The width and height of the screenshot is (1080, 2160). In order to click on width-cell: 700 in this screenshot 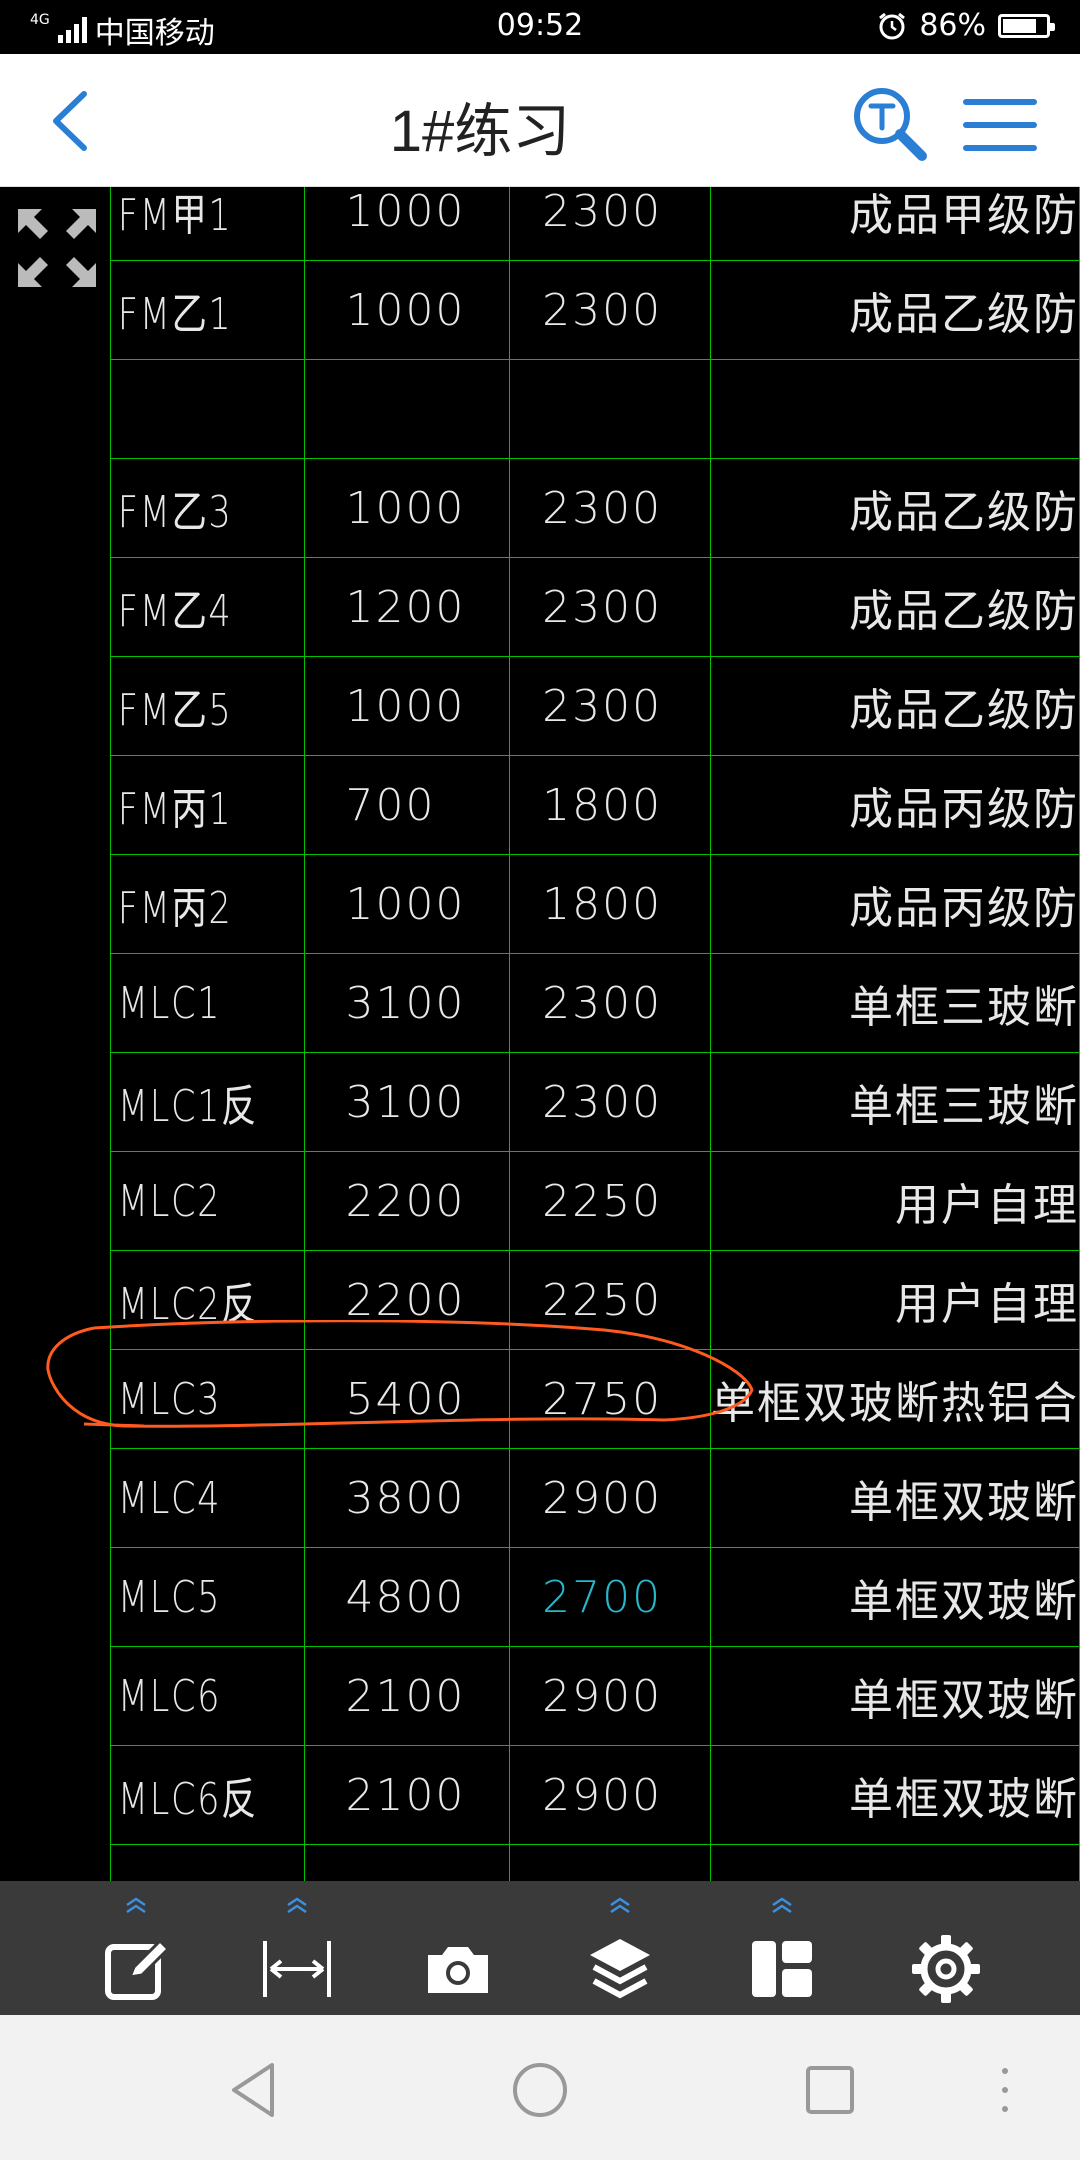, I will do `click(407, 805)`.